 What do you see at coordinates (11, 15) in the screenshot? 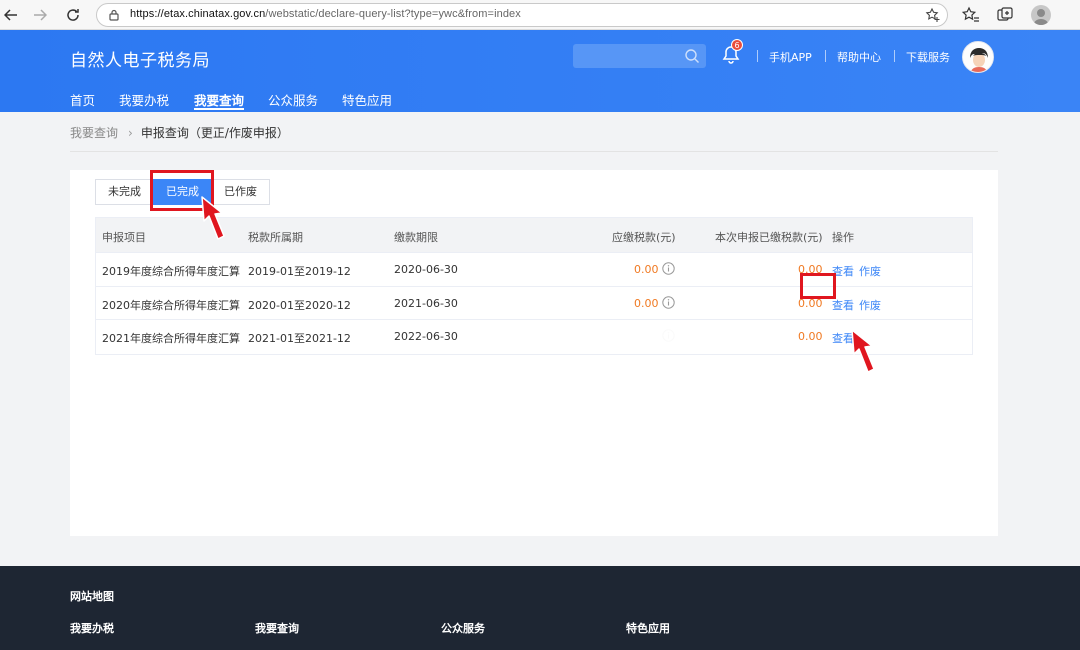
I see `back-arrow-icon` at bounding box center [11, 15].